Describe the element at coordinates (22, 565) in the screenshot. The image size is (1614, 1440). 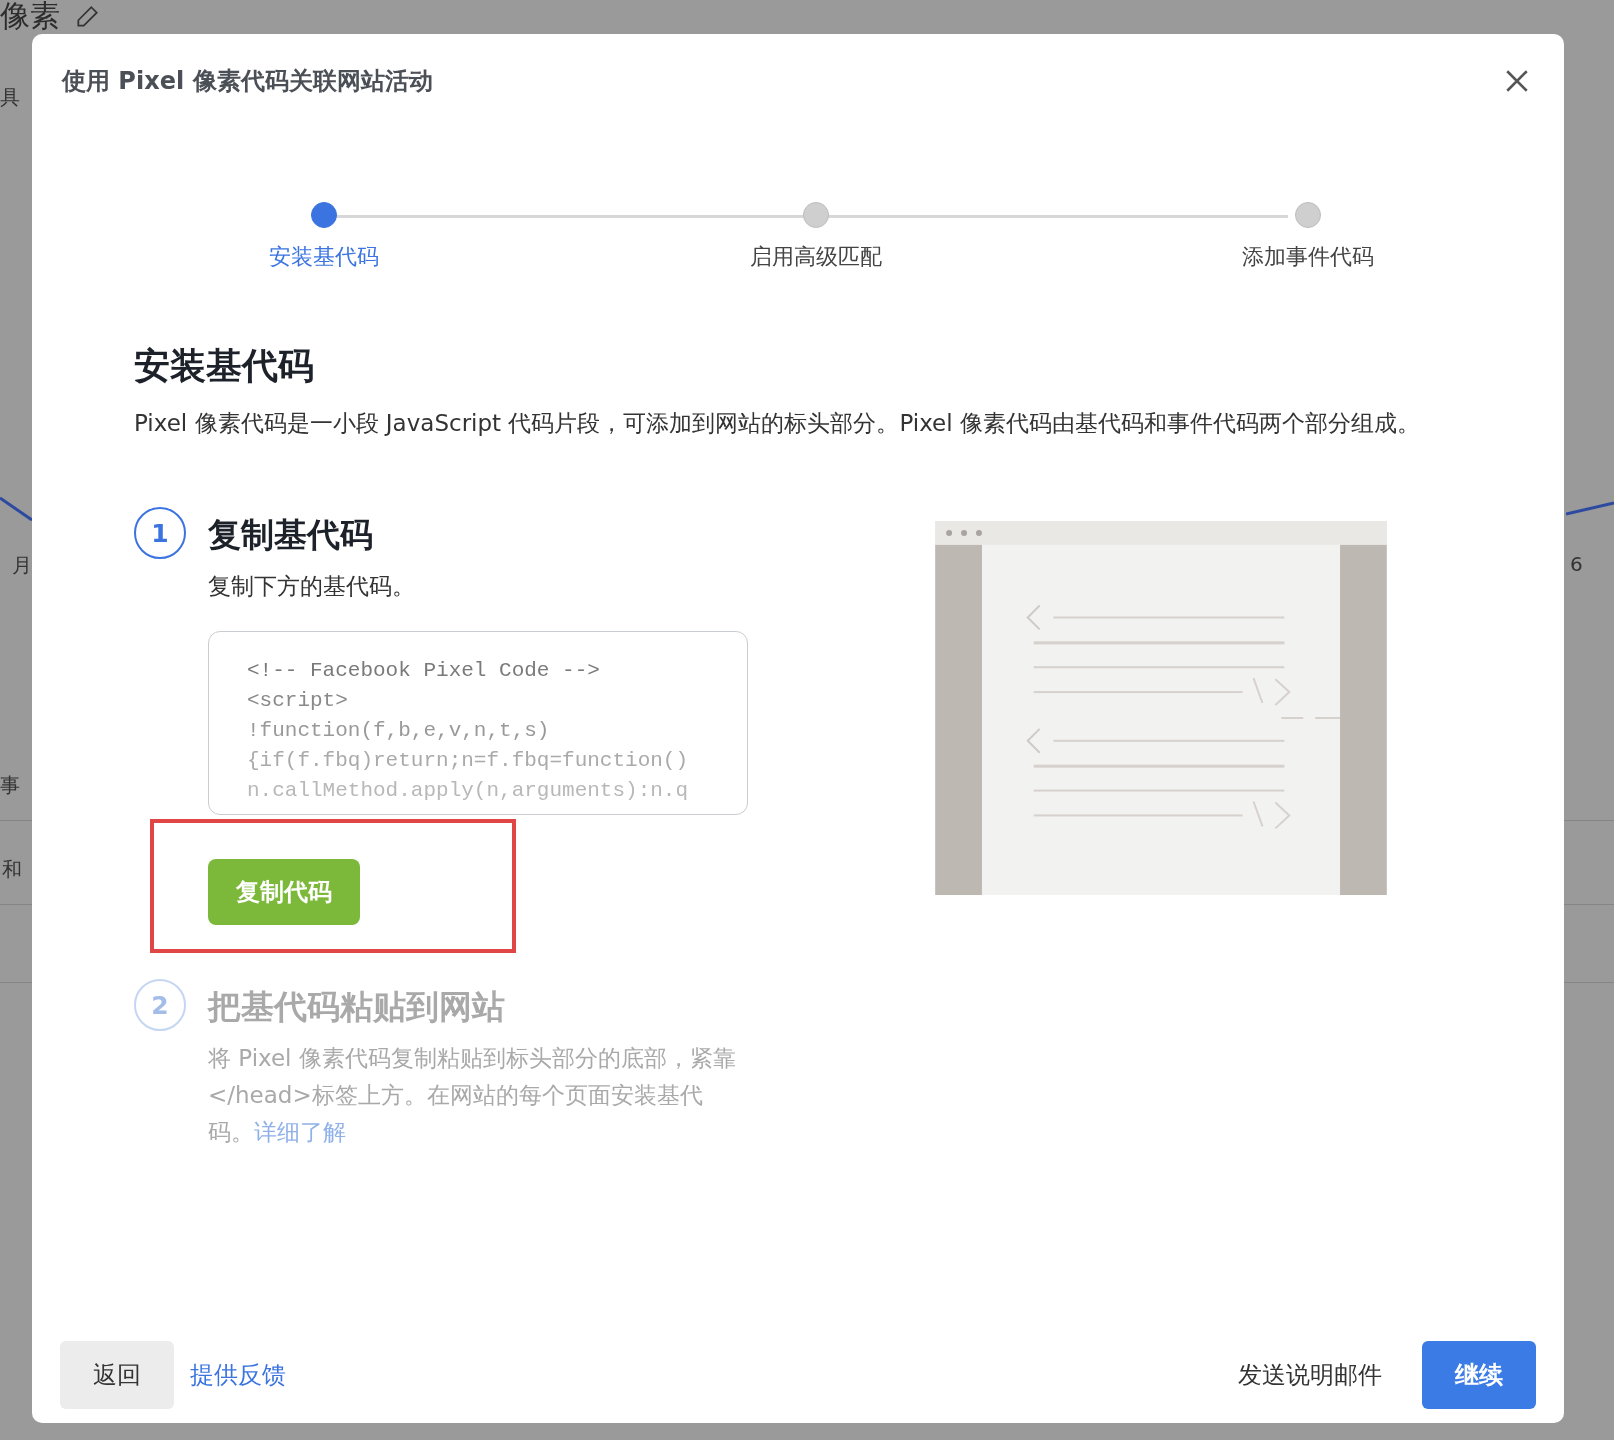
I see `background-text: 月` at that location.